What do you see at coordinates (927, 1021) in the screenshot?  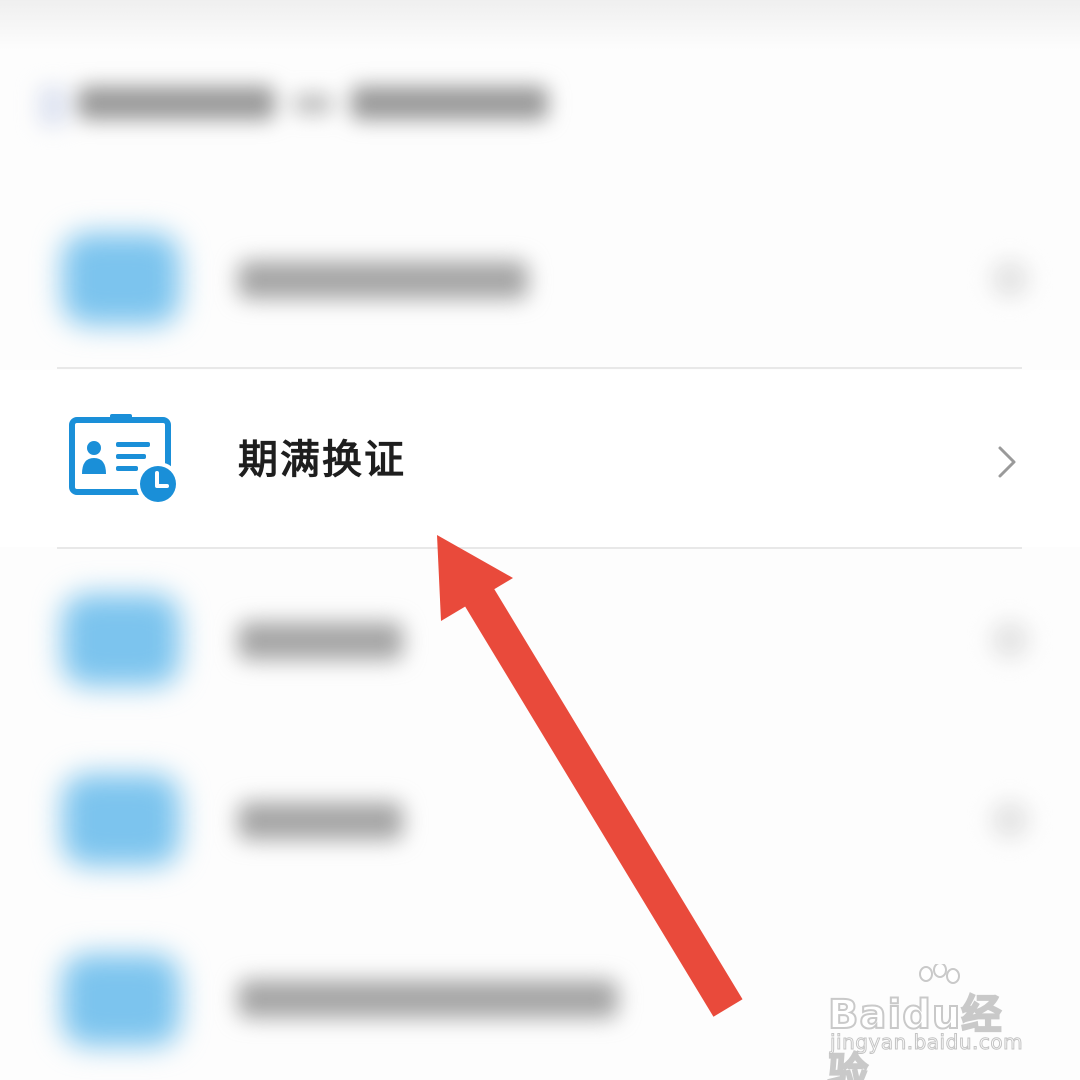 I see `baidu-jingyan-watermark: Baidu经验 jingyan.baidu.com` at bounding box center [927, 1021].